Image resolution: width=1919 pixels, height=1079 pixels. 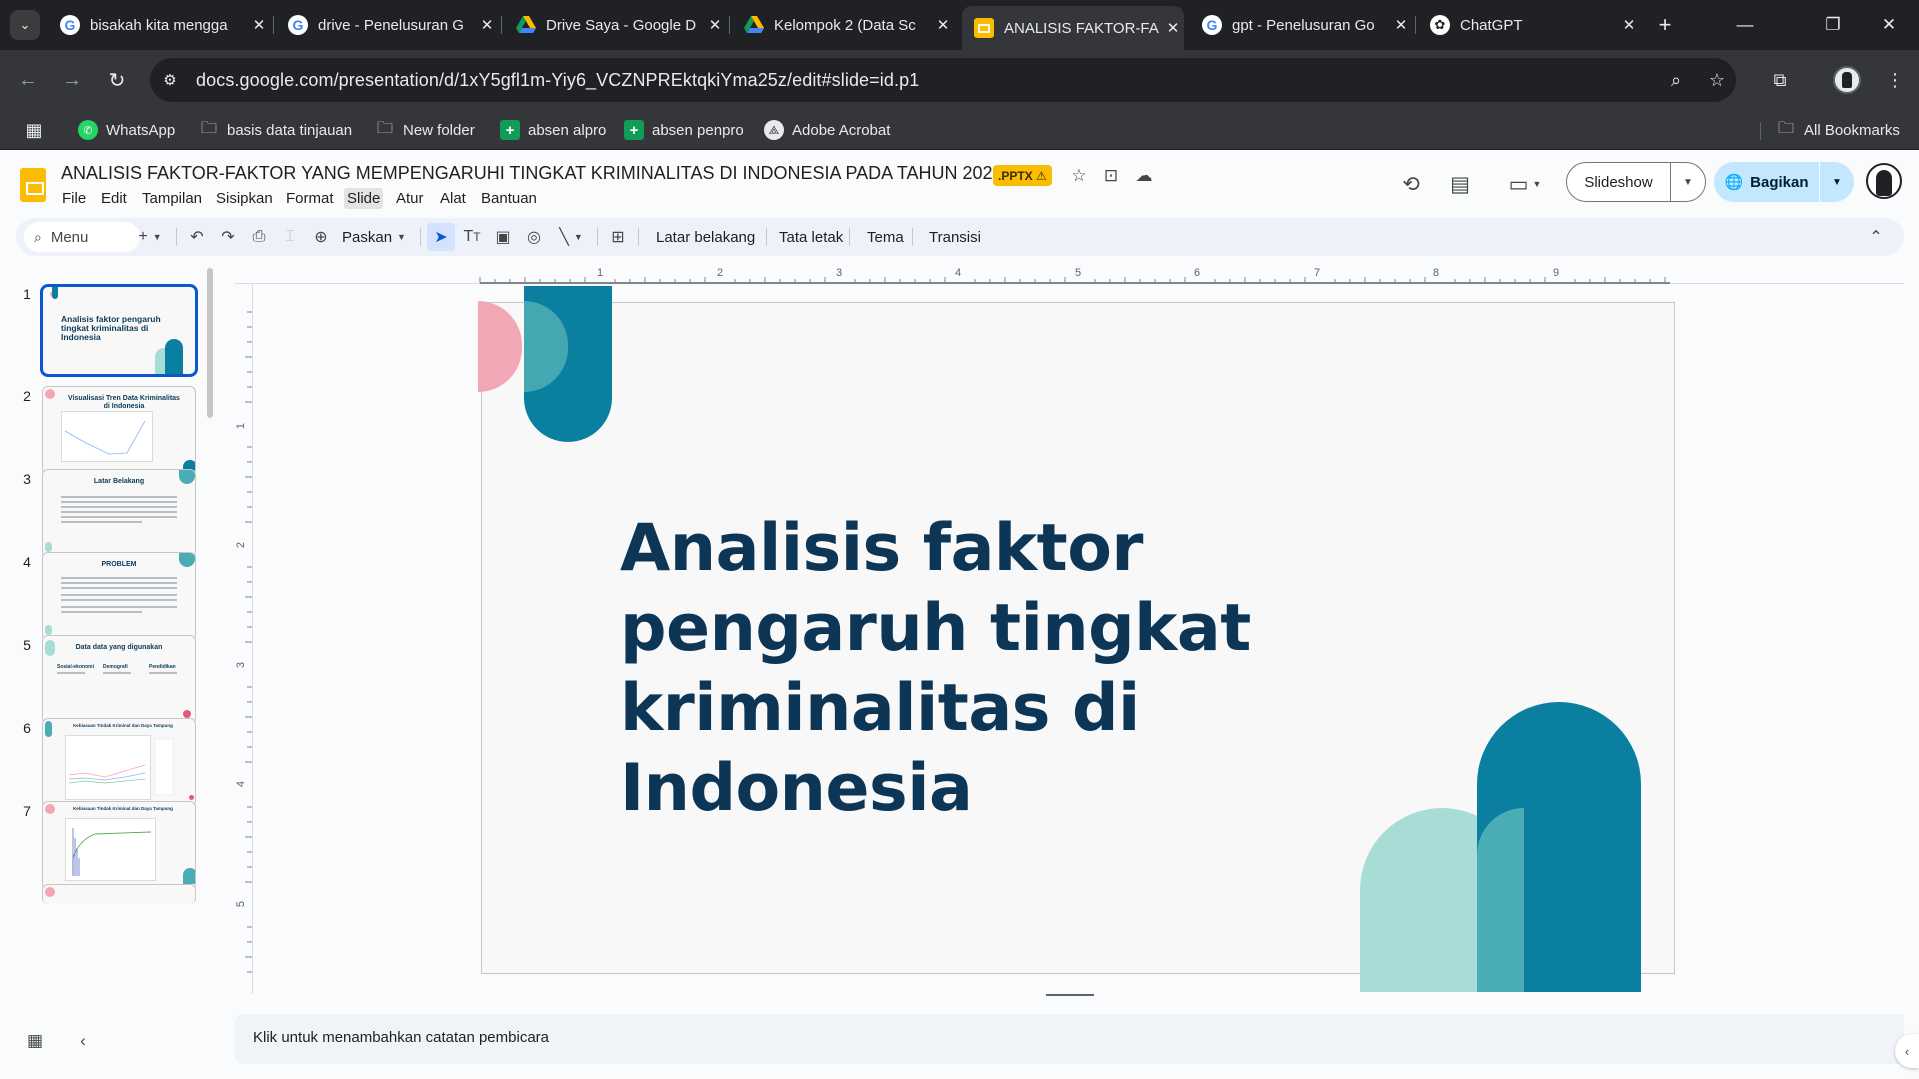 I want to click on slideshow-button: Slideshow ▼, so click(x=1636, y=182).